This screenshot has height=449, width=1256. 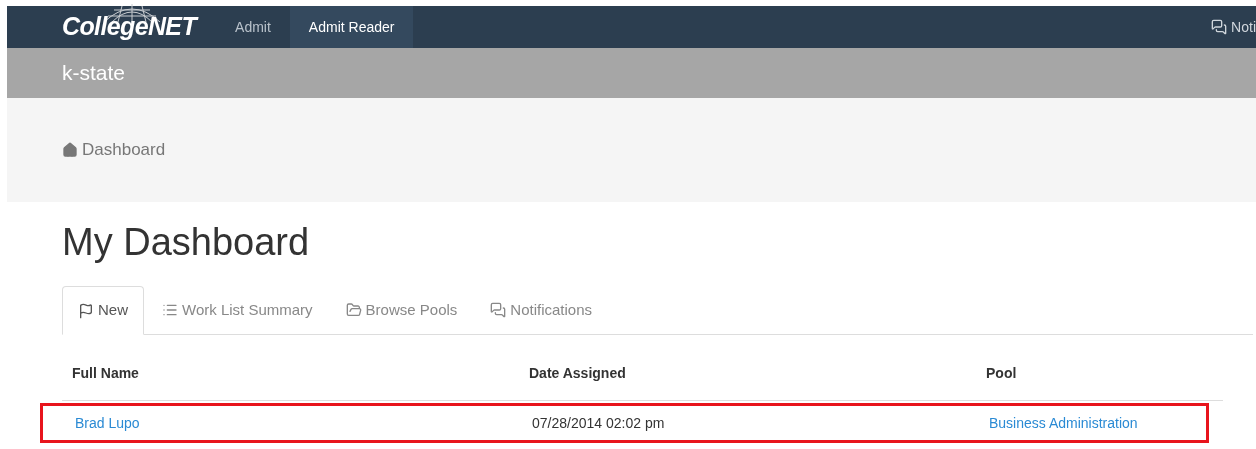 What do you see at coordinates (578, 373) in the screenshot?
I see `column-header: Date Assigned` at bounding box center [578, 373].